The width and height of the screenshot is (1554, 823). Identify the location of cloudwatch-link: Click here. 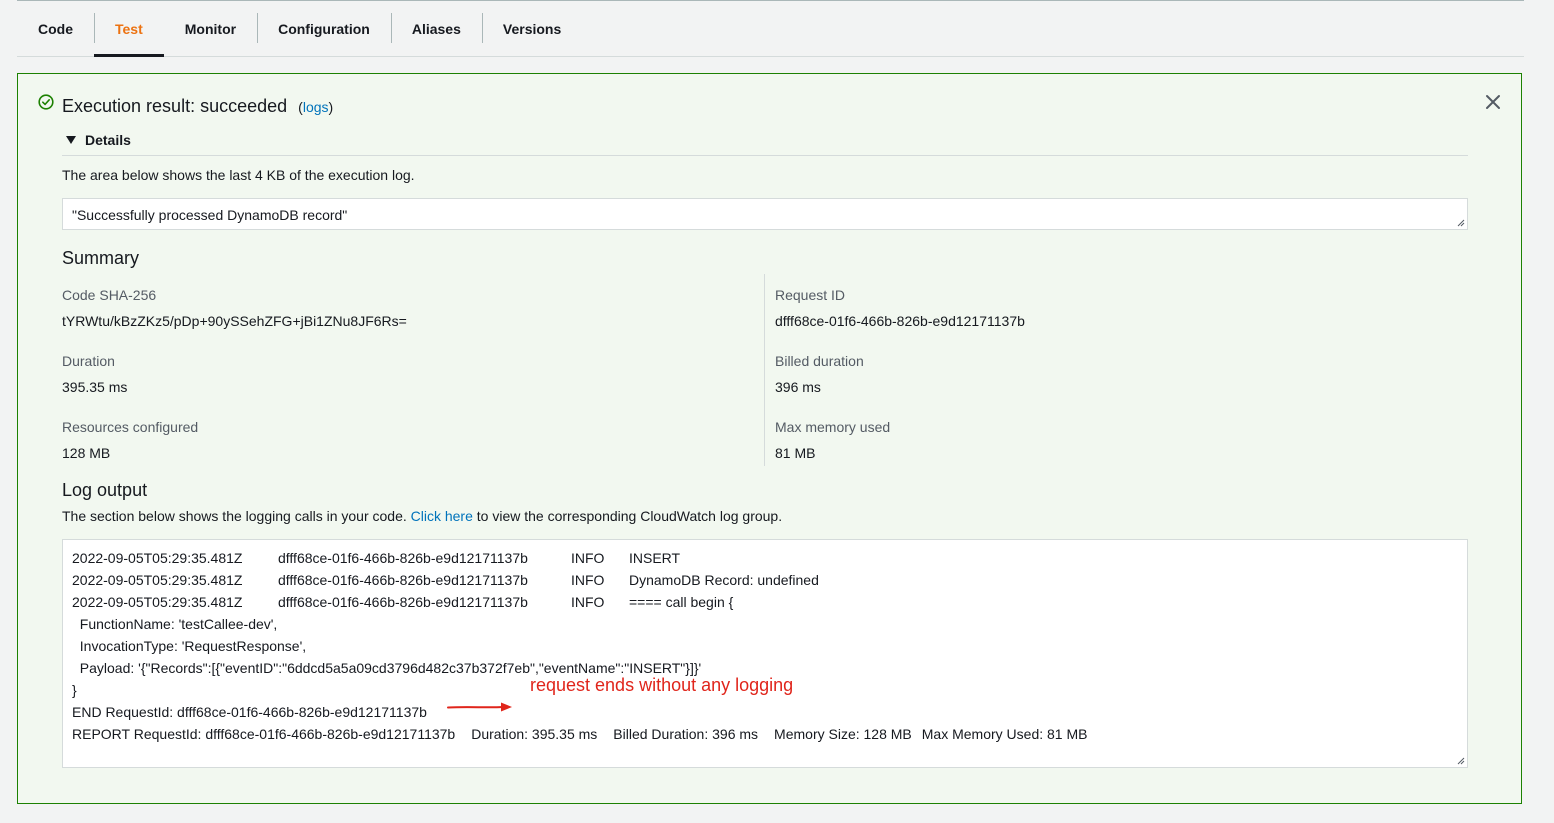
(442, 516).